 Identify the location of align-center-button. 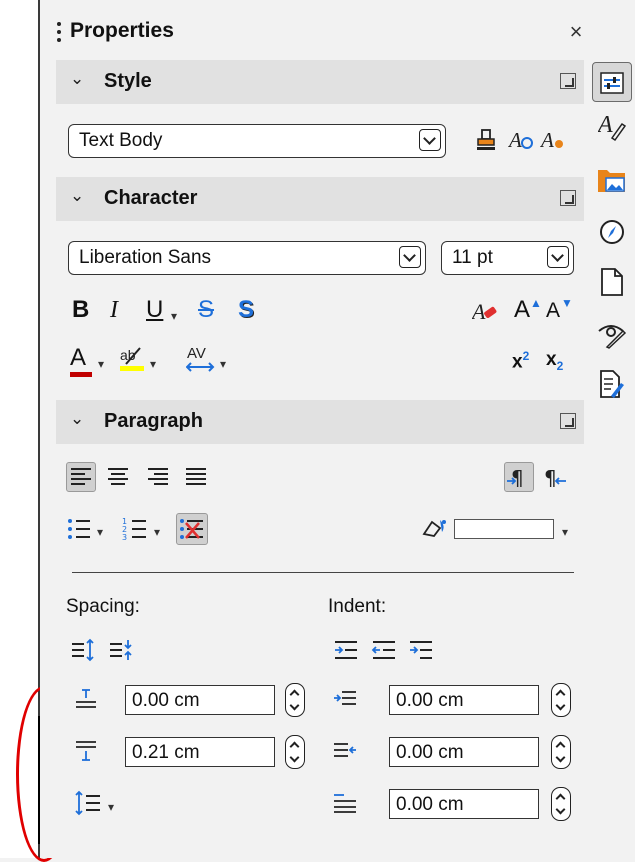
(118, 479).